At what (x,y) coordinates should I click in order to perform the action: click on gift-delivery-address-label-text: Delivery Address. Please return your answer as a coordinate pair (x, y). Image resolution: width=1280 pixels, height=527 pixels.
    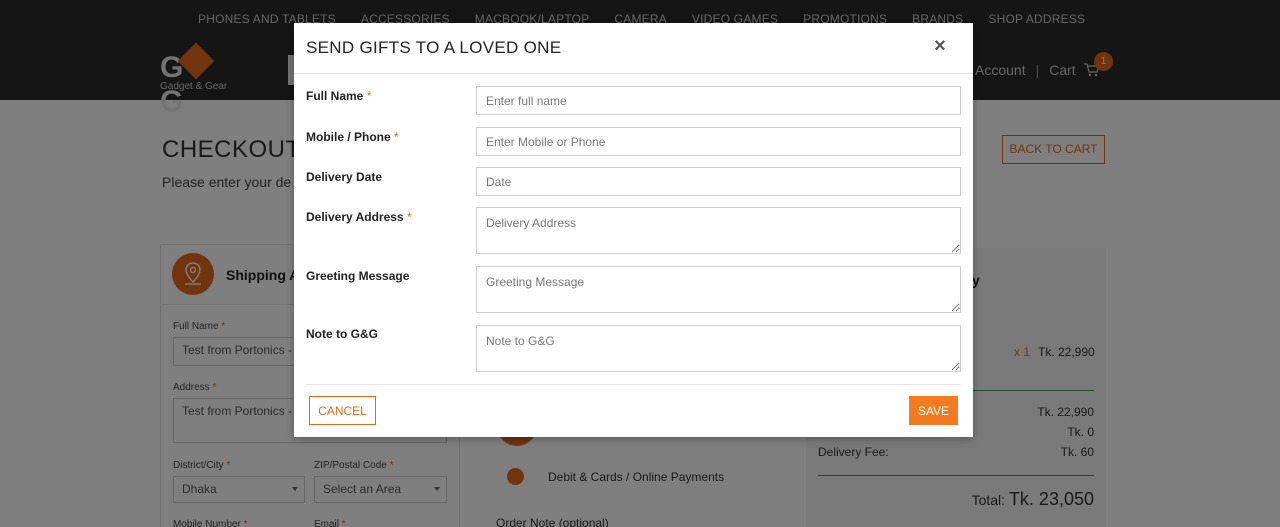
    Looking at the image, I should click on (355, 217).